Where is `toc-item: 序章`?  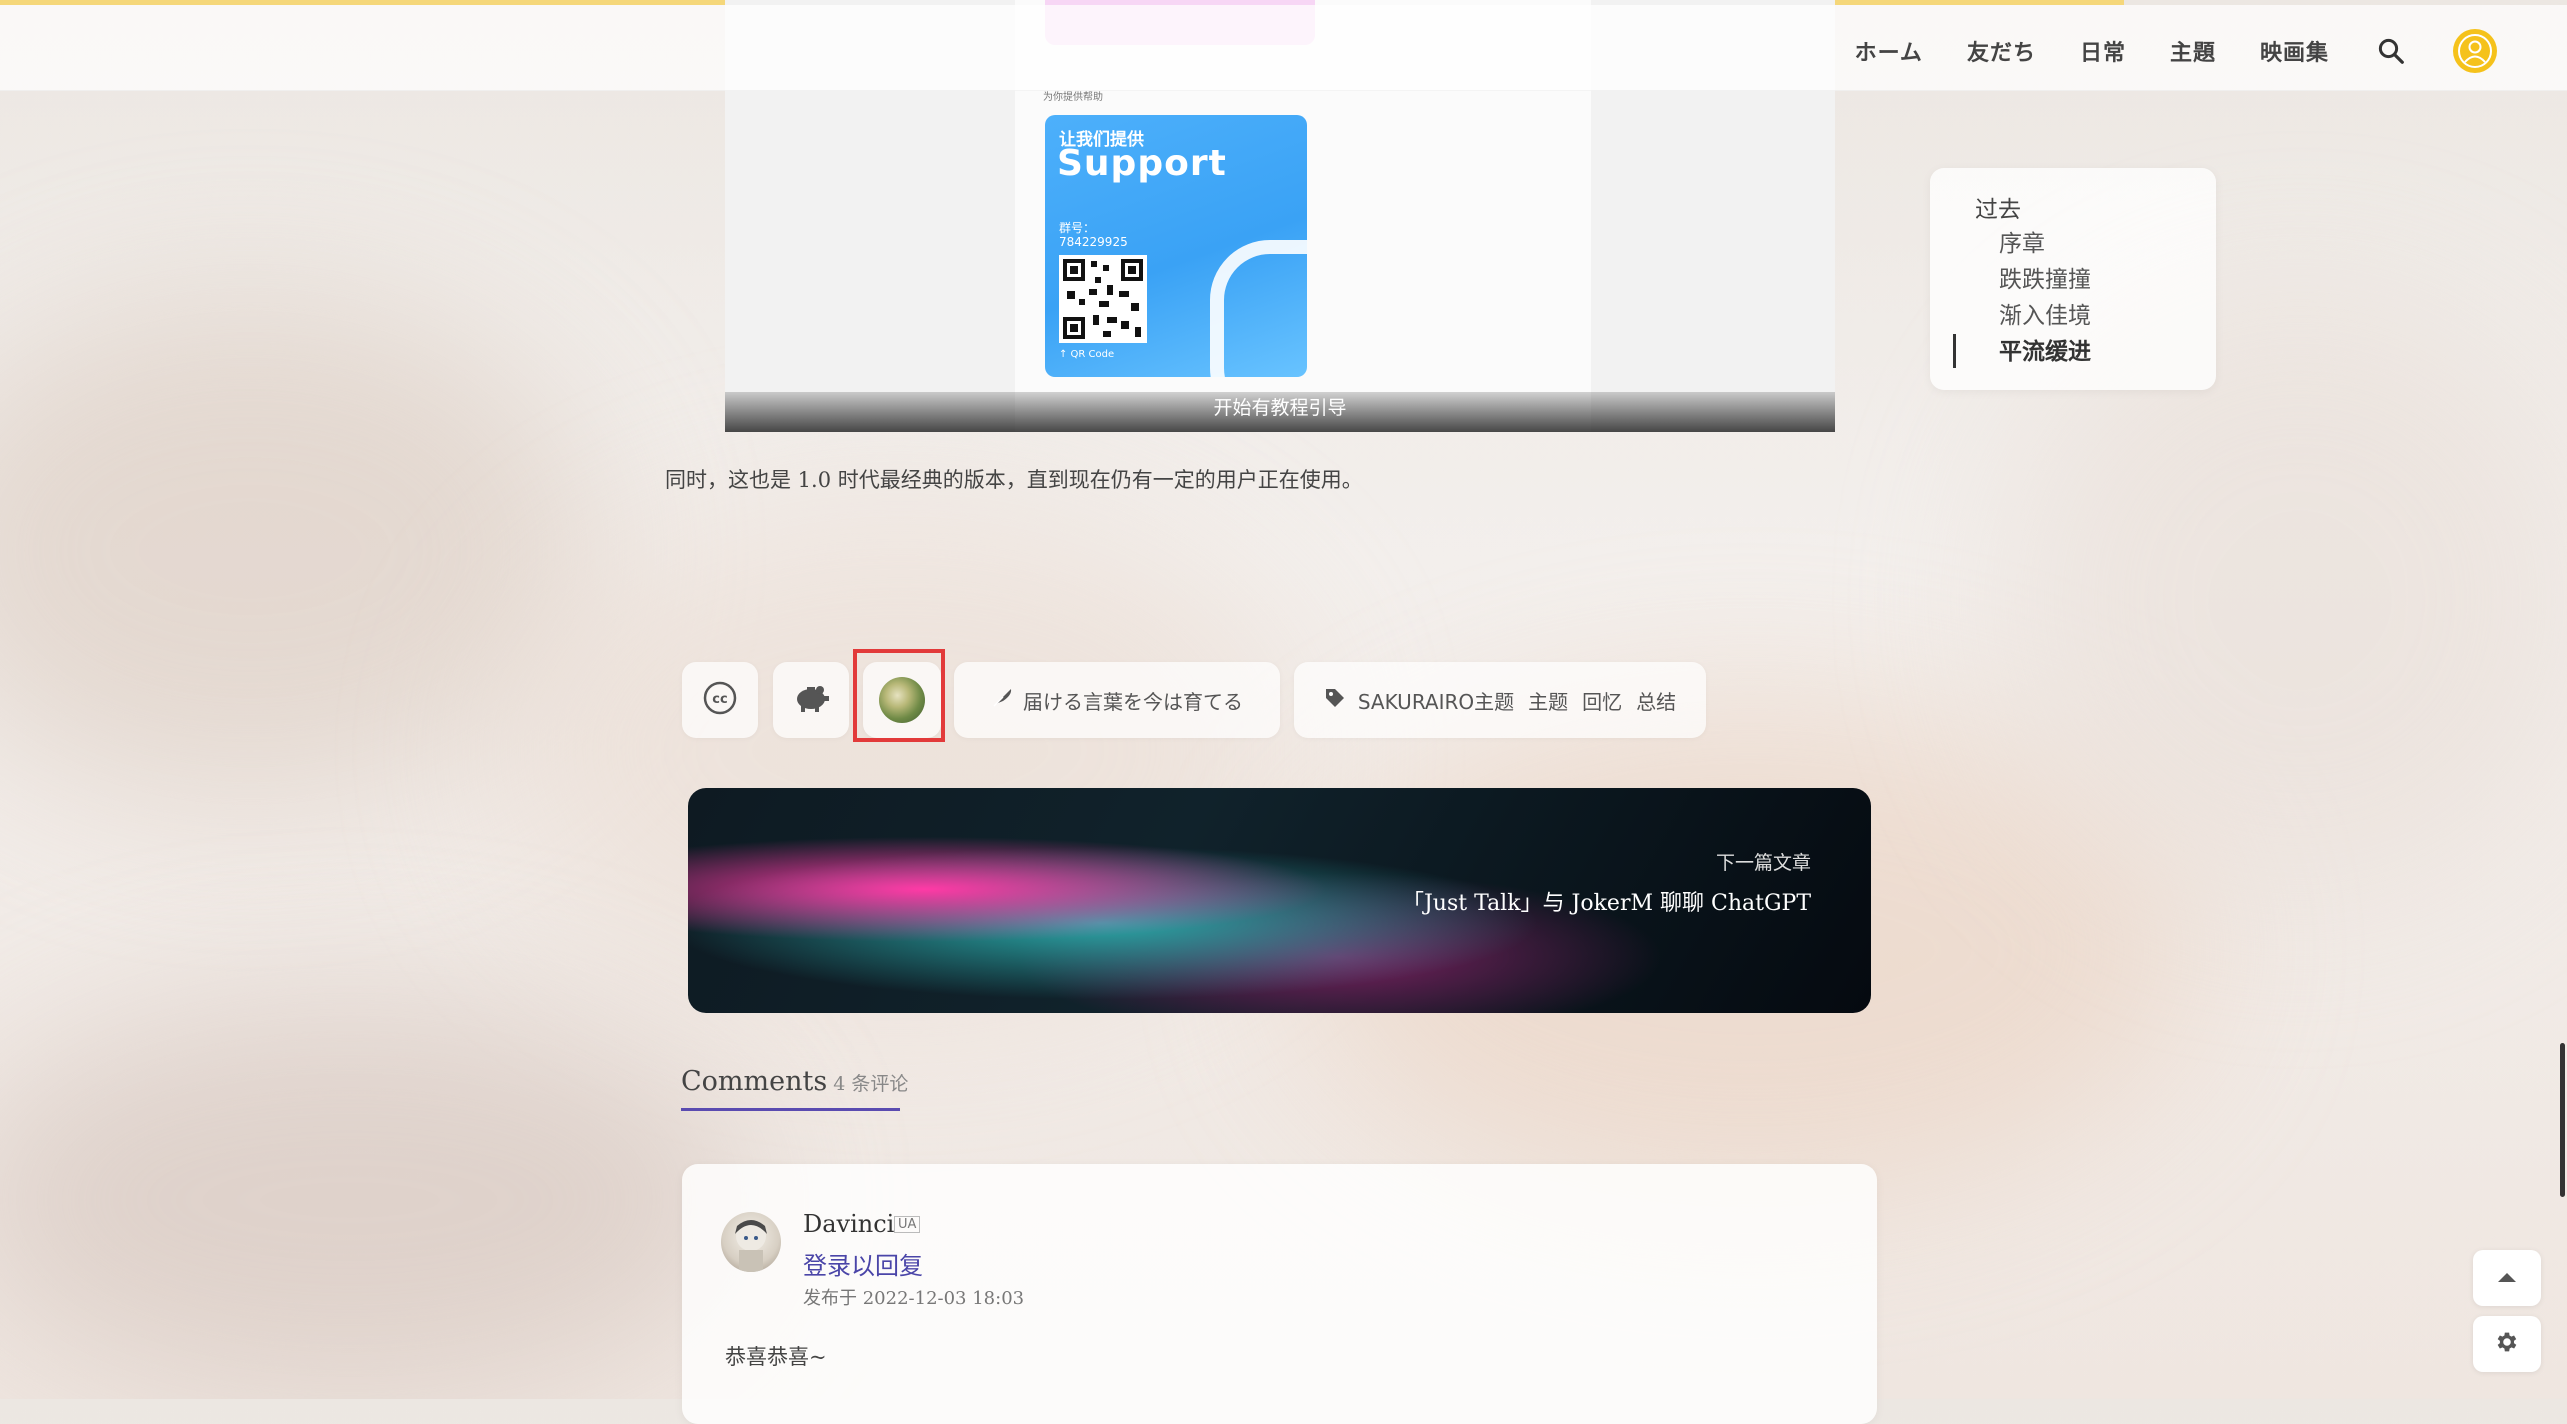 toc-item: 序章 is located at coordinates (2045, 244).